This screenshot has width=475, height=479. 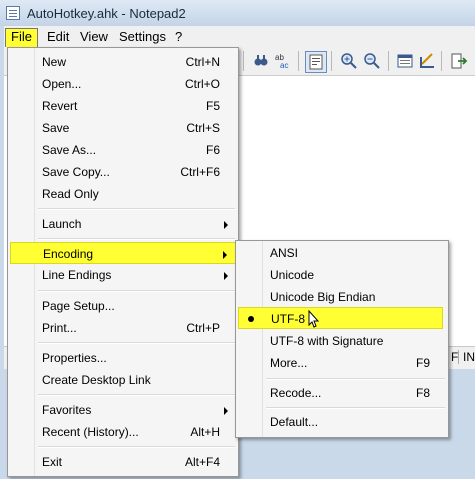 What do you see at coordinates (342, 363) in the screenshot?
I see `menu-item-more: More... F9` at bounding box center [342, 363].